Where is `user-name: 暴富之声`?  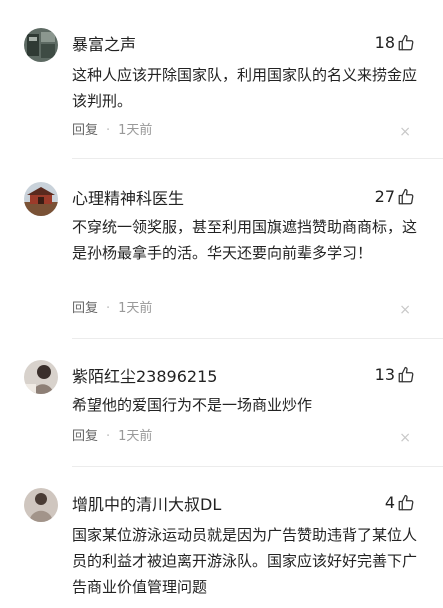
user-name: 暴富之声 is located at coordinates (104, 45).